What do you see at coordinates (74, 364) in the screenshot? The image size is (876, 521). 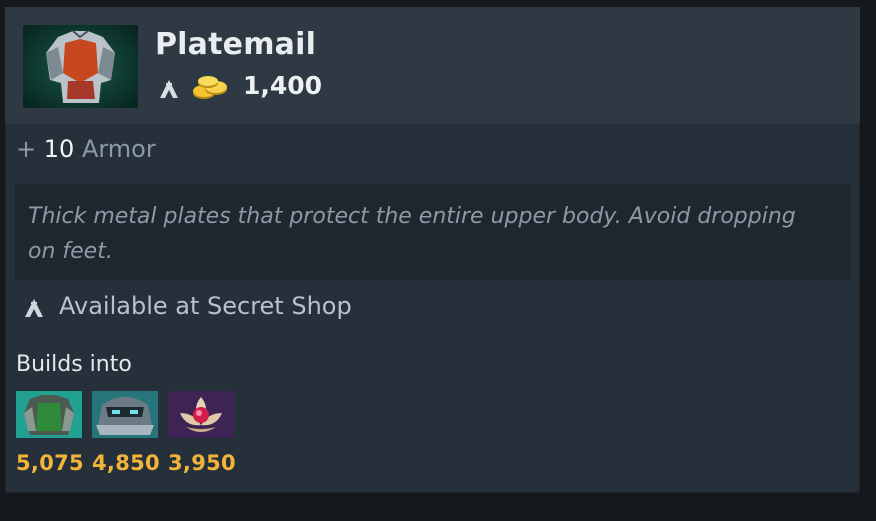 I see `builds-into-title: Builds into` at bounding box center [74, 364].